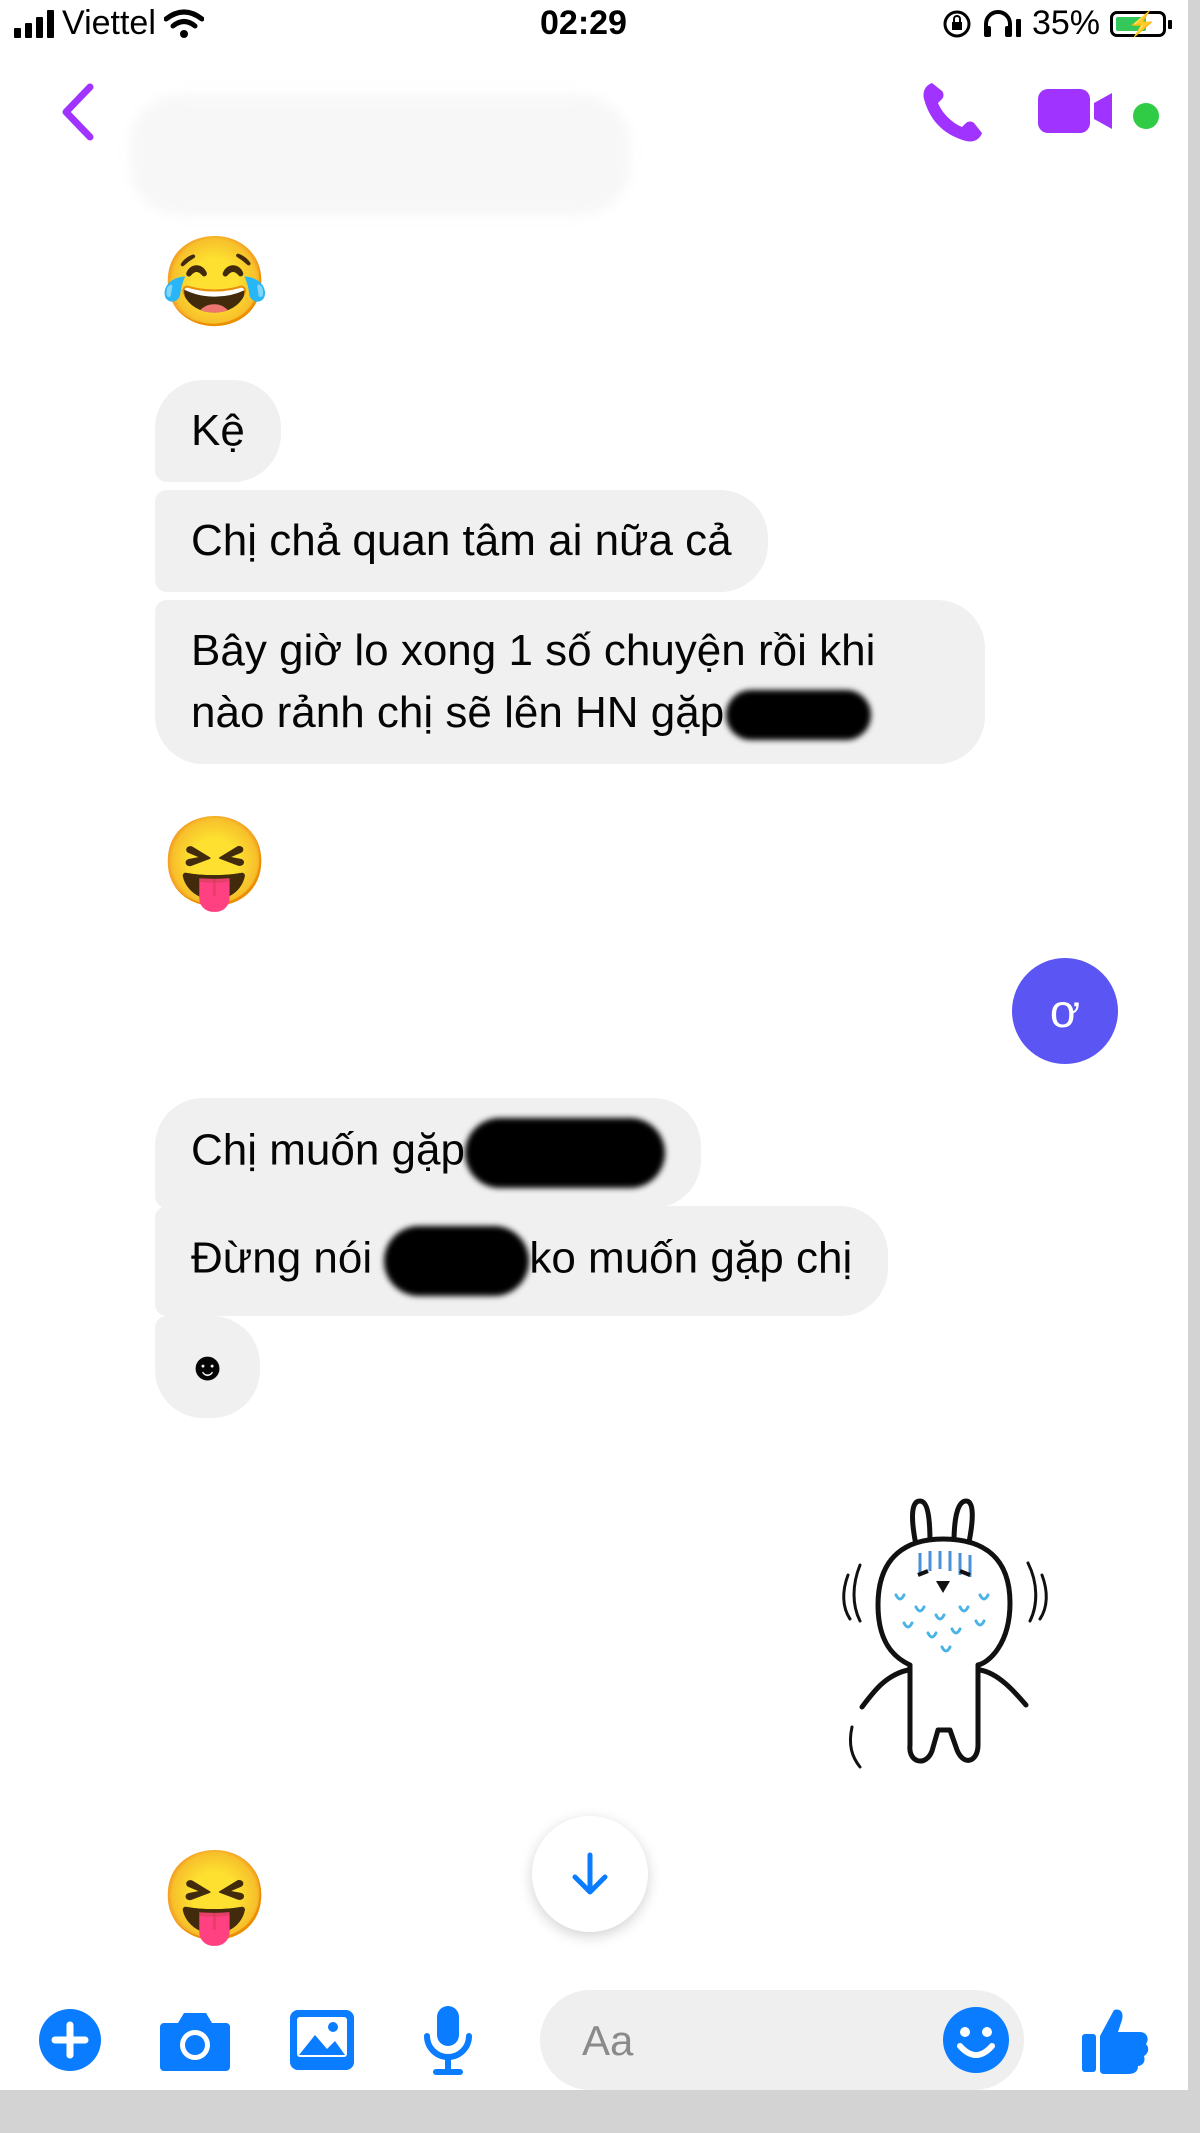 Image resolution: width=1200 pixels, height=2133 pixels. I want to click on microphone-icon, so click(448, 2040).